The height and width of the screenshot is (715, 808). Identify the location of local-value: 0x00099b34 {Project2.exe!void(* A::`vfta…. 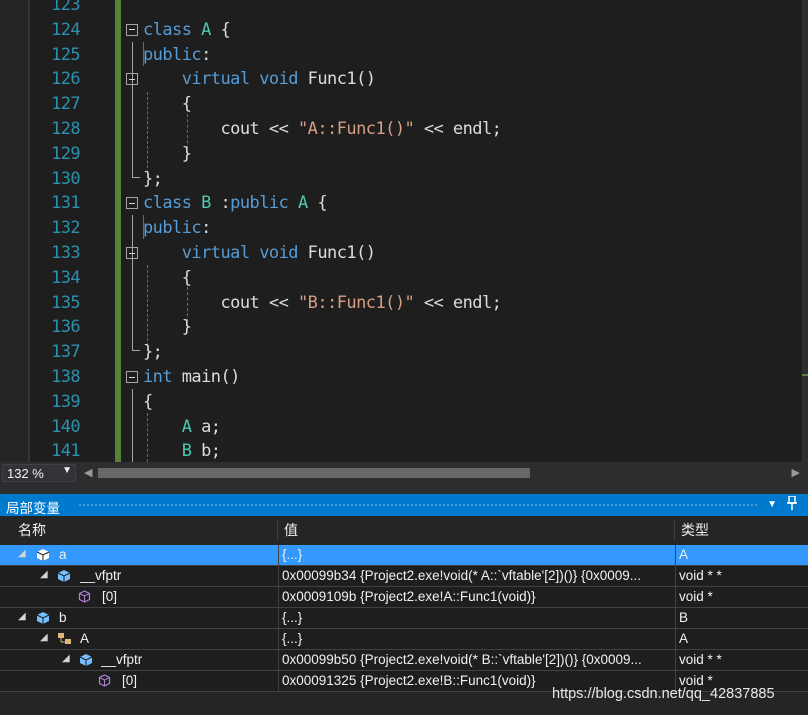
(477, 576).